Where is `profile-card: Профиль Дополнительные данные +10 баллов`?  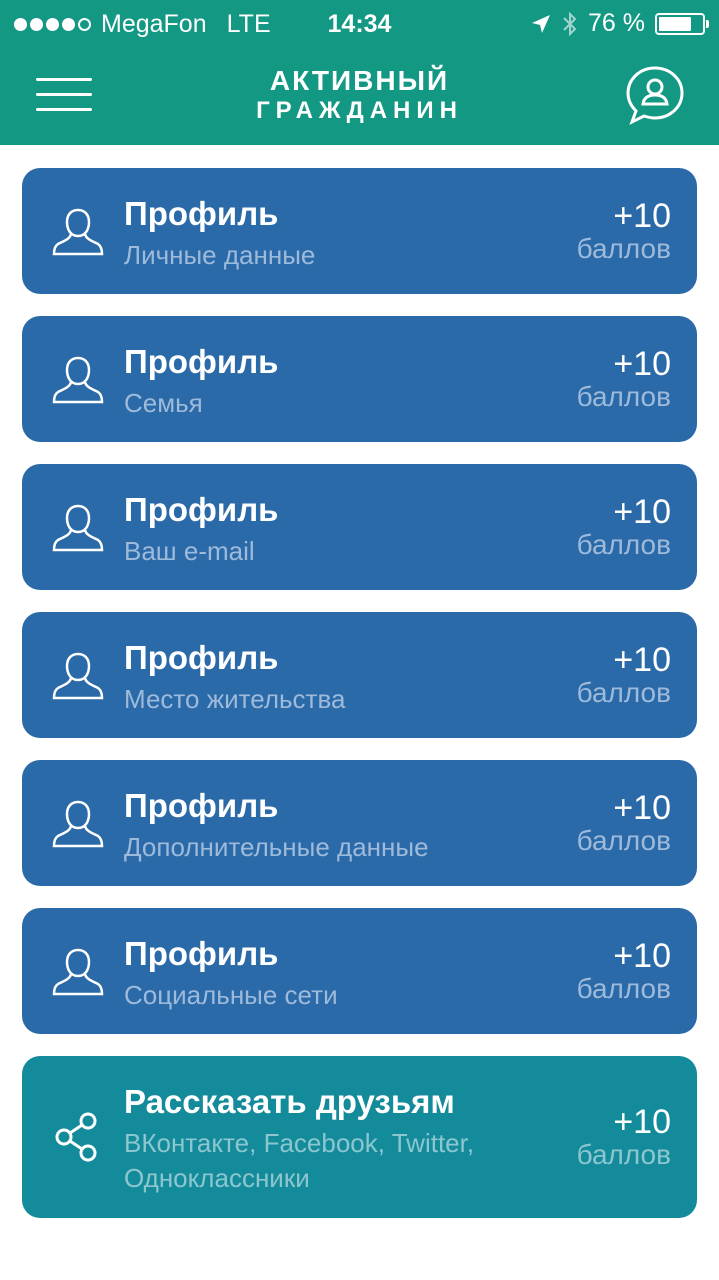
profile-card: Профиль Дополнительные данные +10 баллов is located at coordinates (359, 823).